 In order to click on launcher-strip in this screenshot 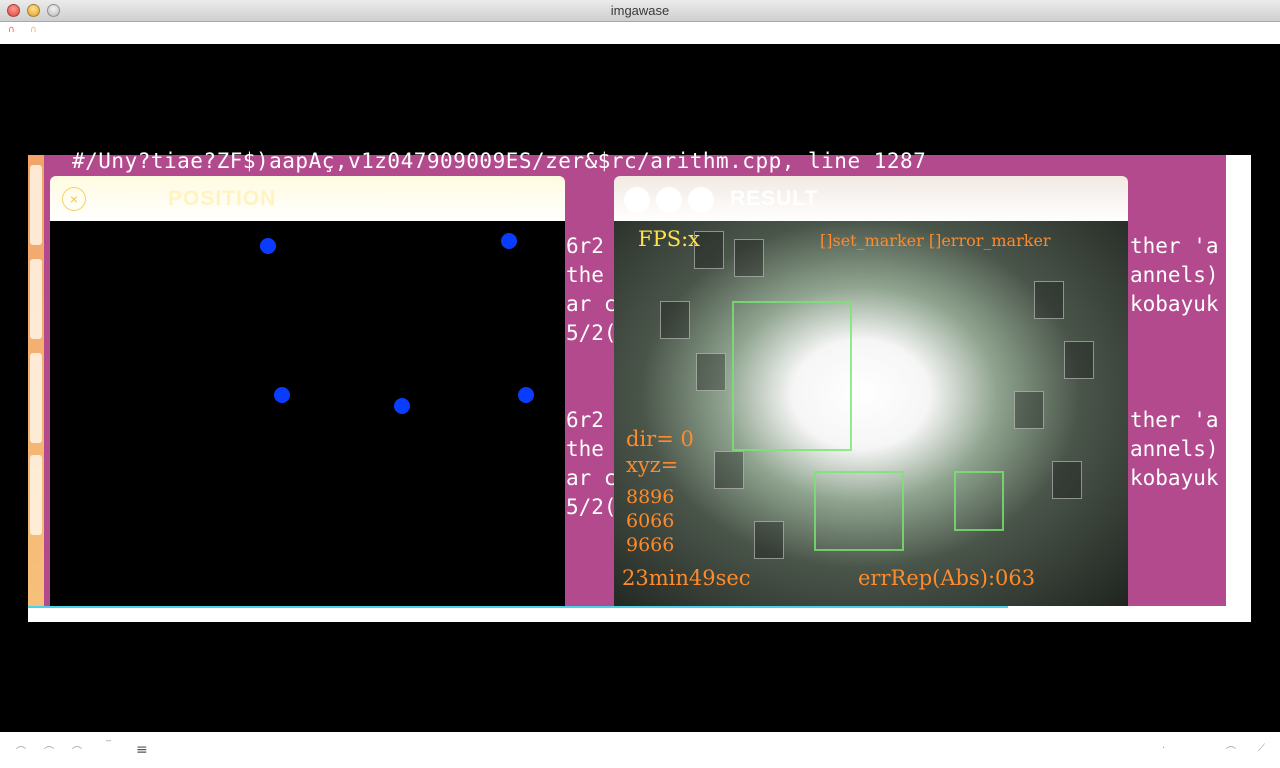, I will do `click(36, 380)`.